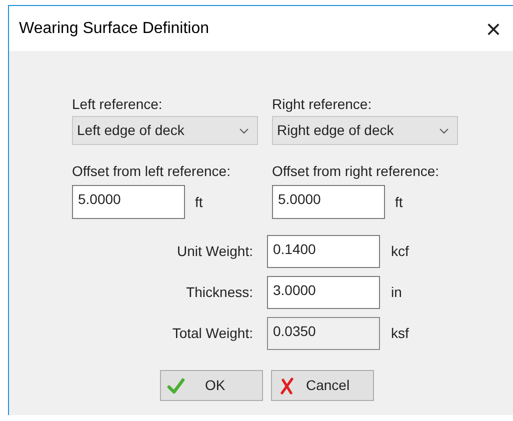  I want to click on cancel-button: Cancel, so click(322, 385).